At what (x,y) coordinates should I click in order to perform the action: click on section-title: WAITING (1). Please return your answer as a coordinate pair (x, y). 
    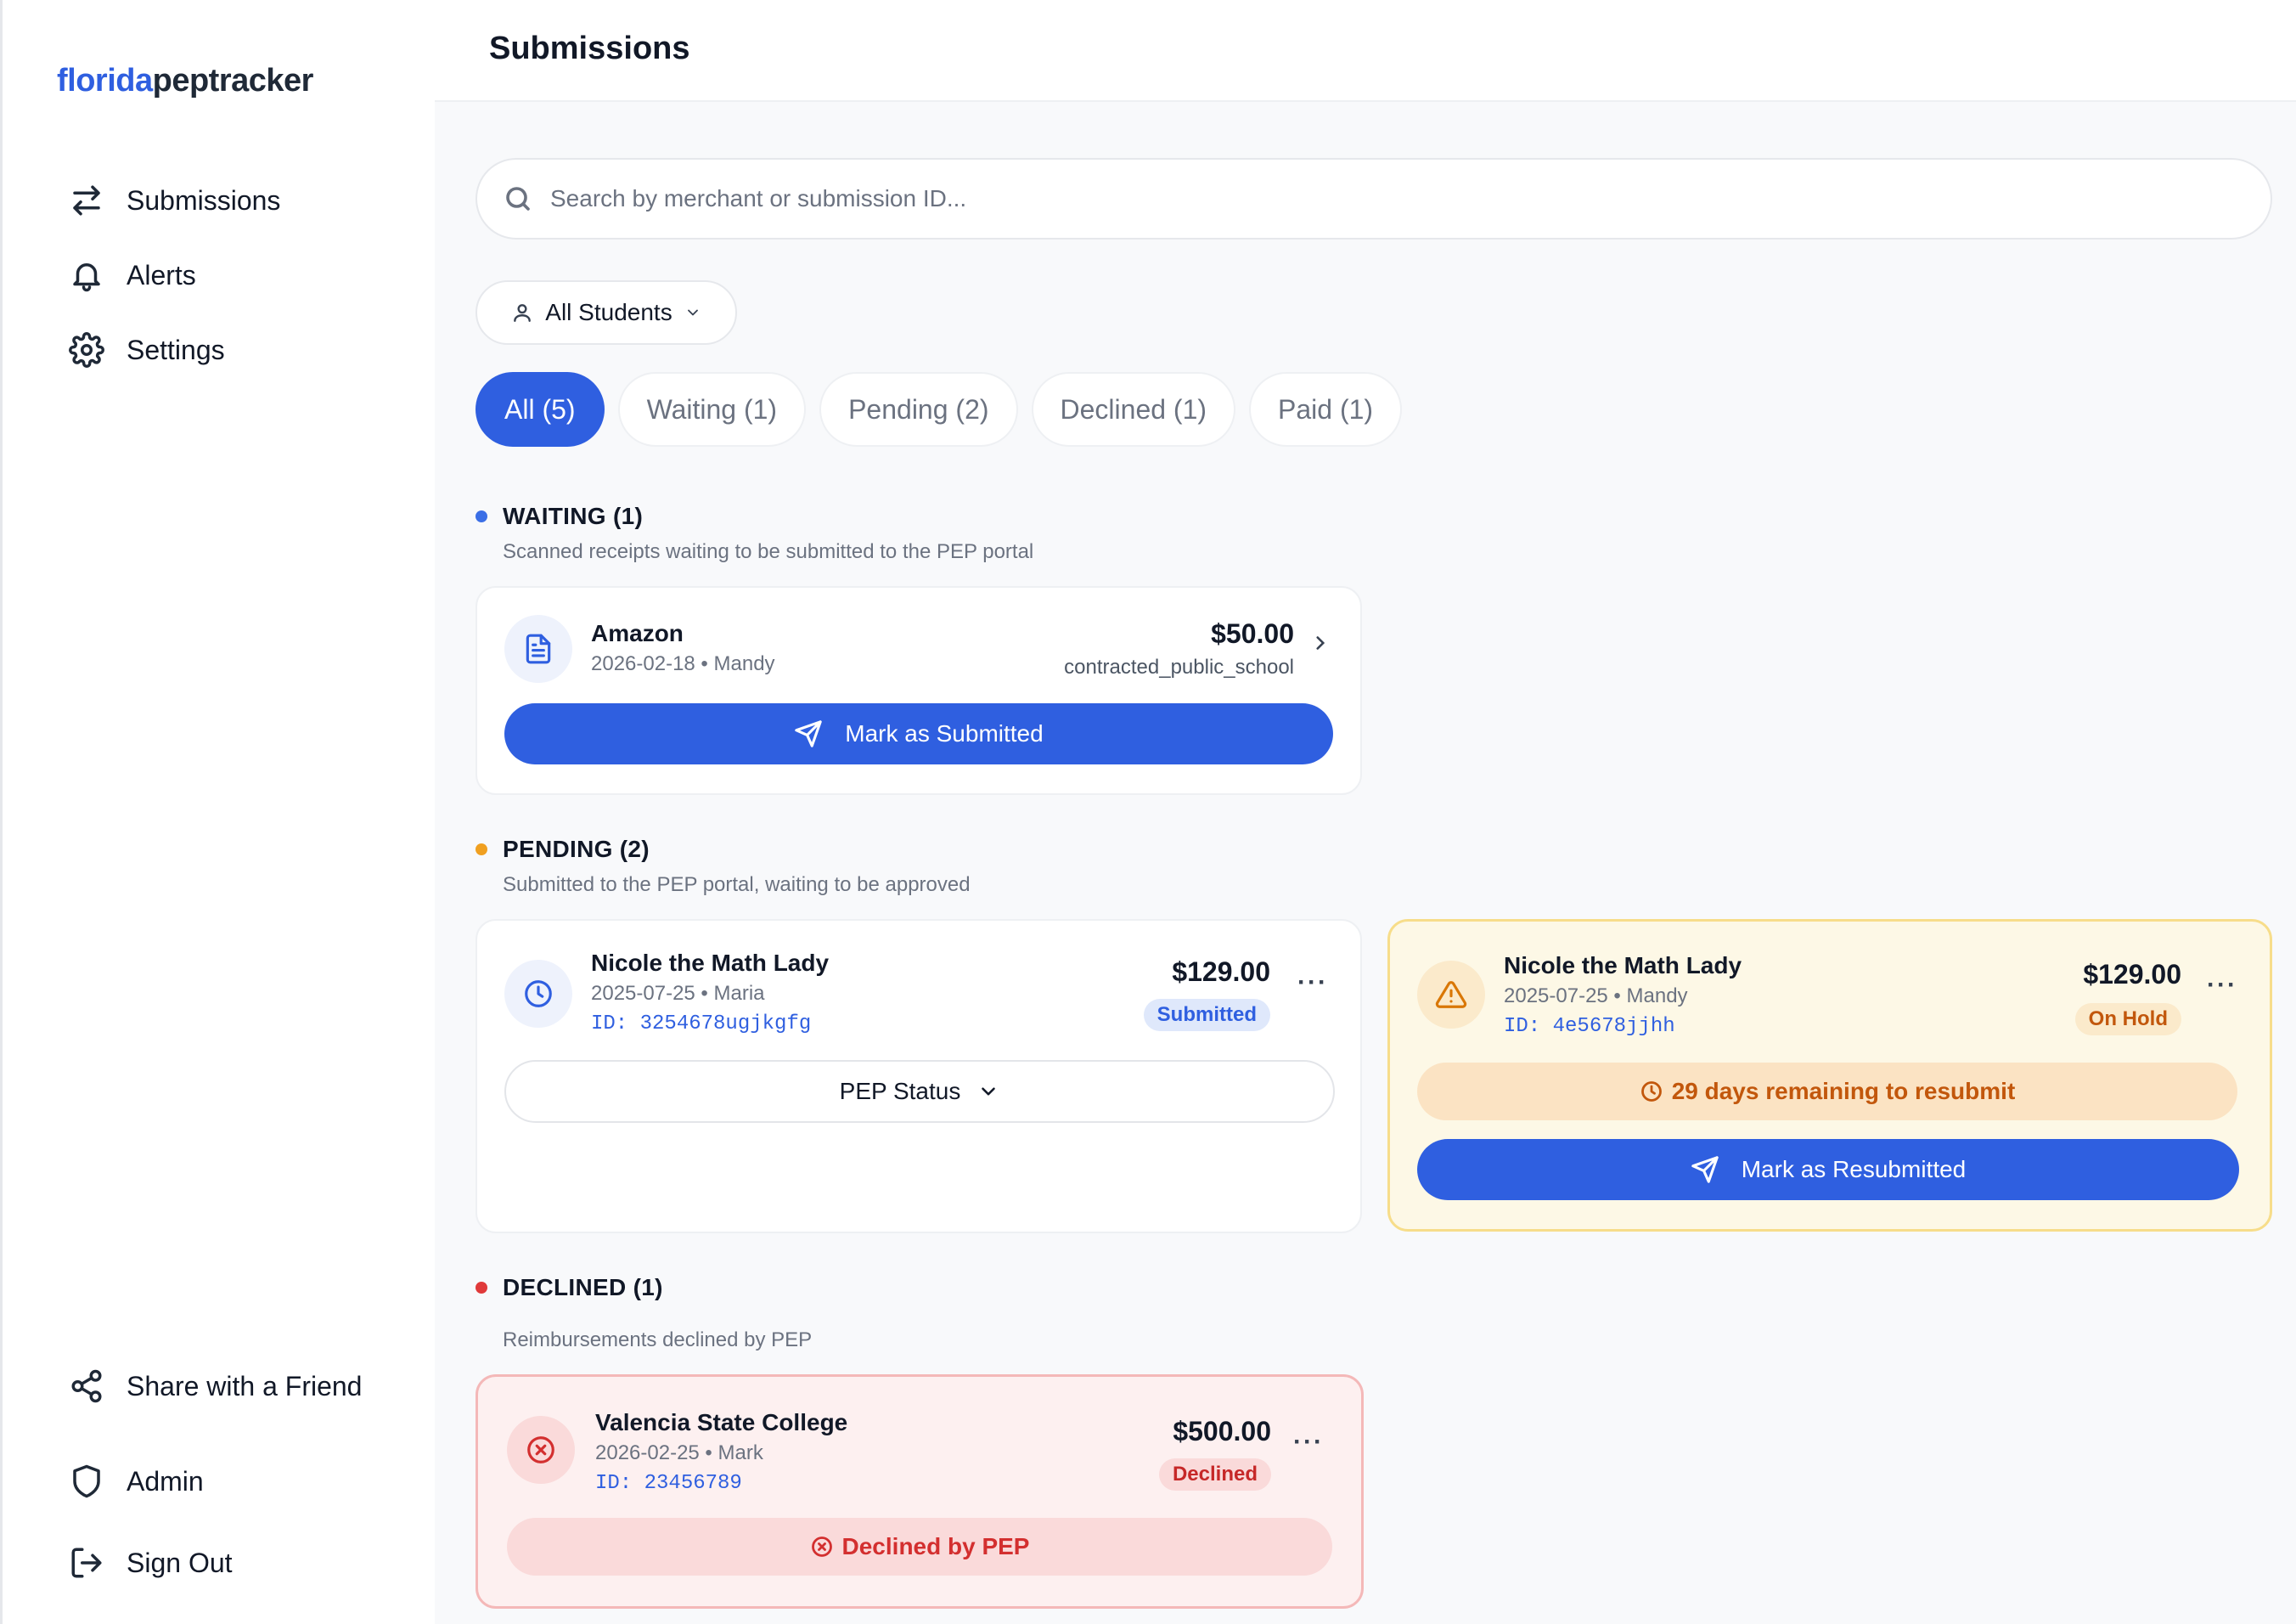
    Looking at the image, I should click on (574, 516).